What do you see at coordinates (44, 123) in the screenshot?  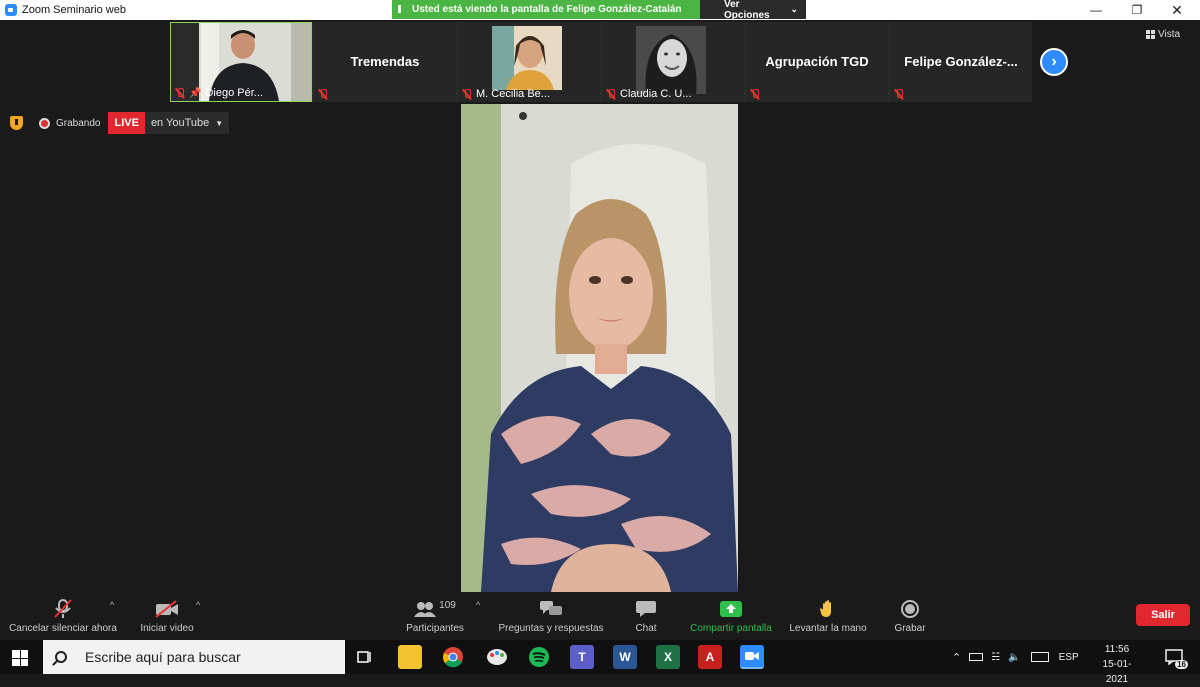 I see `recording-icon` at bounding box center [44, 123].